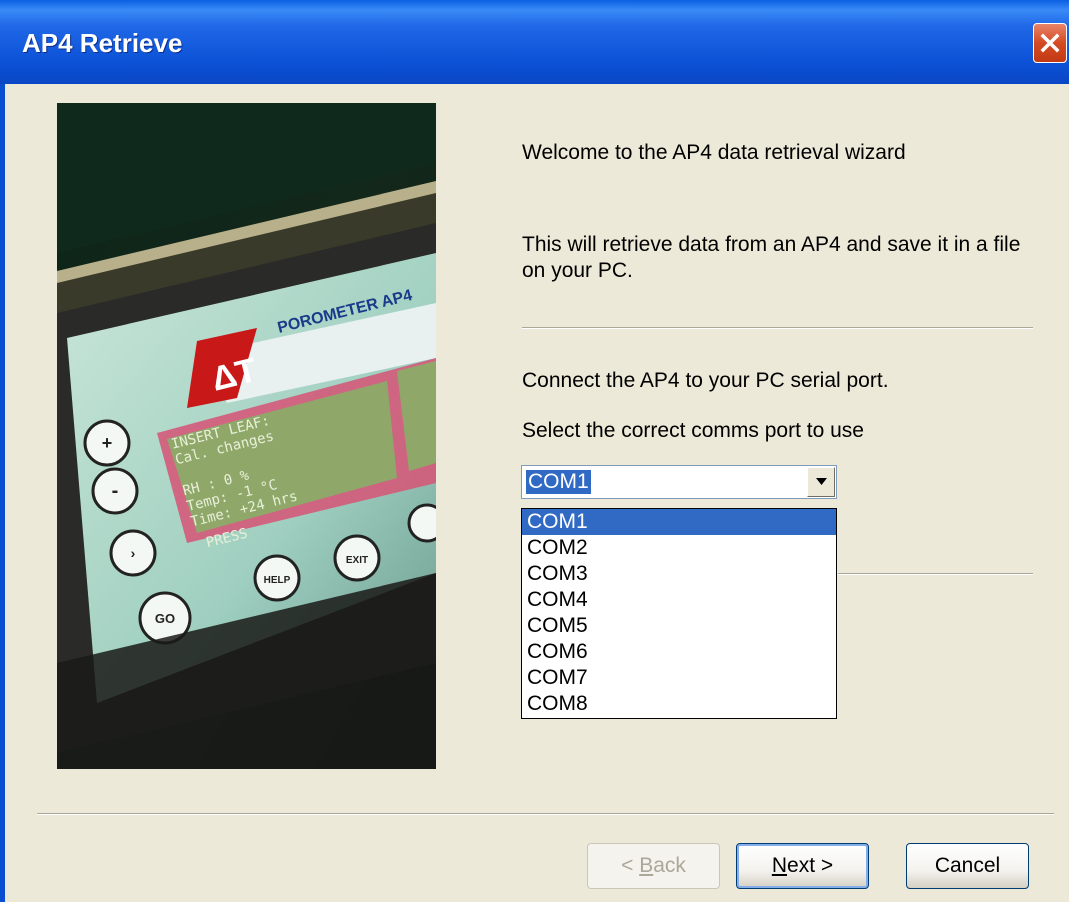 The height and width of the screenshot is (902, 1069). What do you see at coordinates (679, 678) in the screenshot?
I see `port-option-com7: COM7` at bounding box center [679, 678].